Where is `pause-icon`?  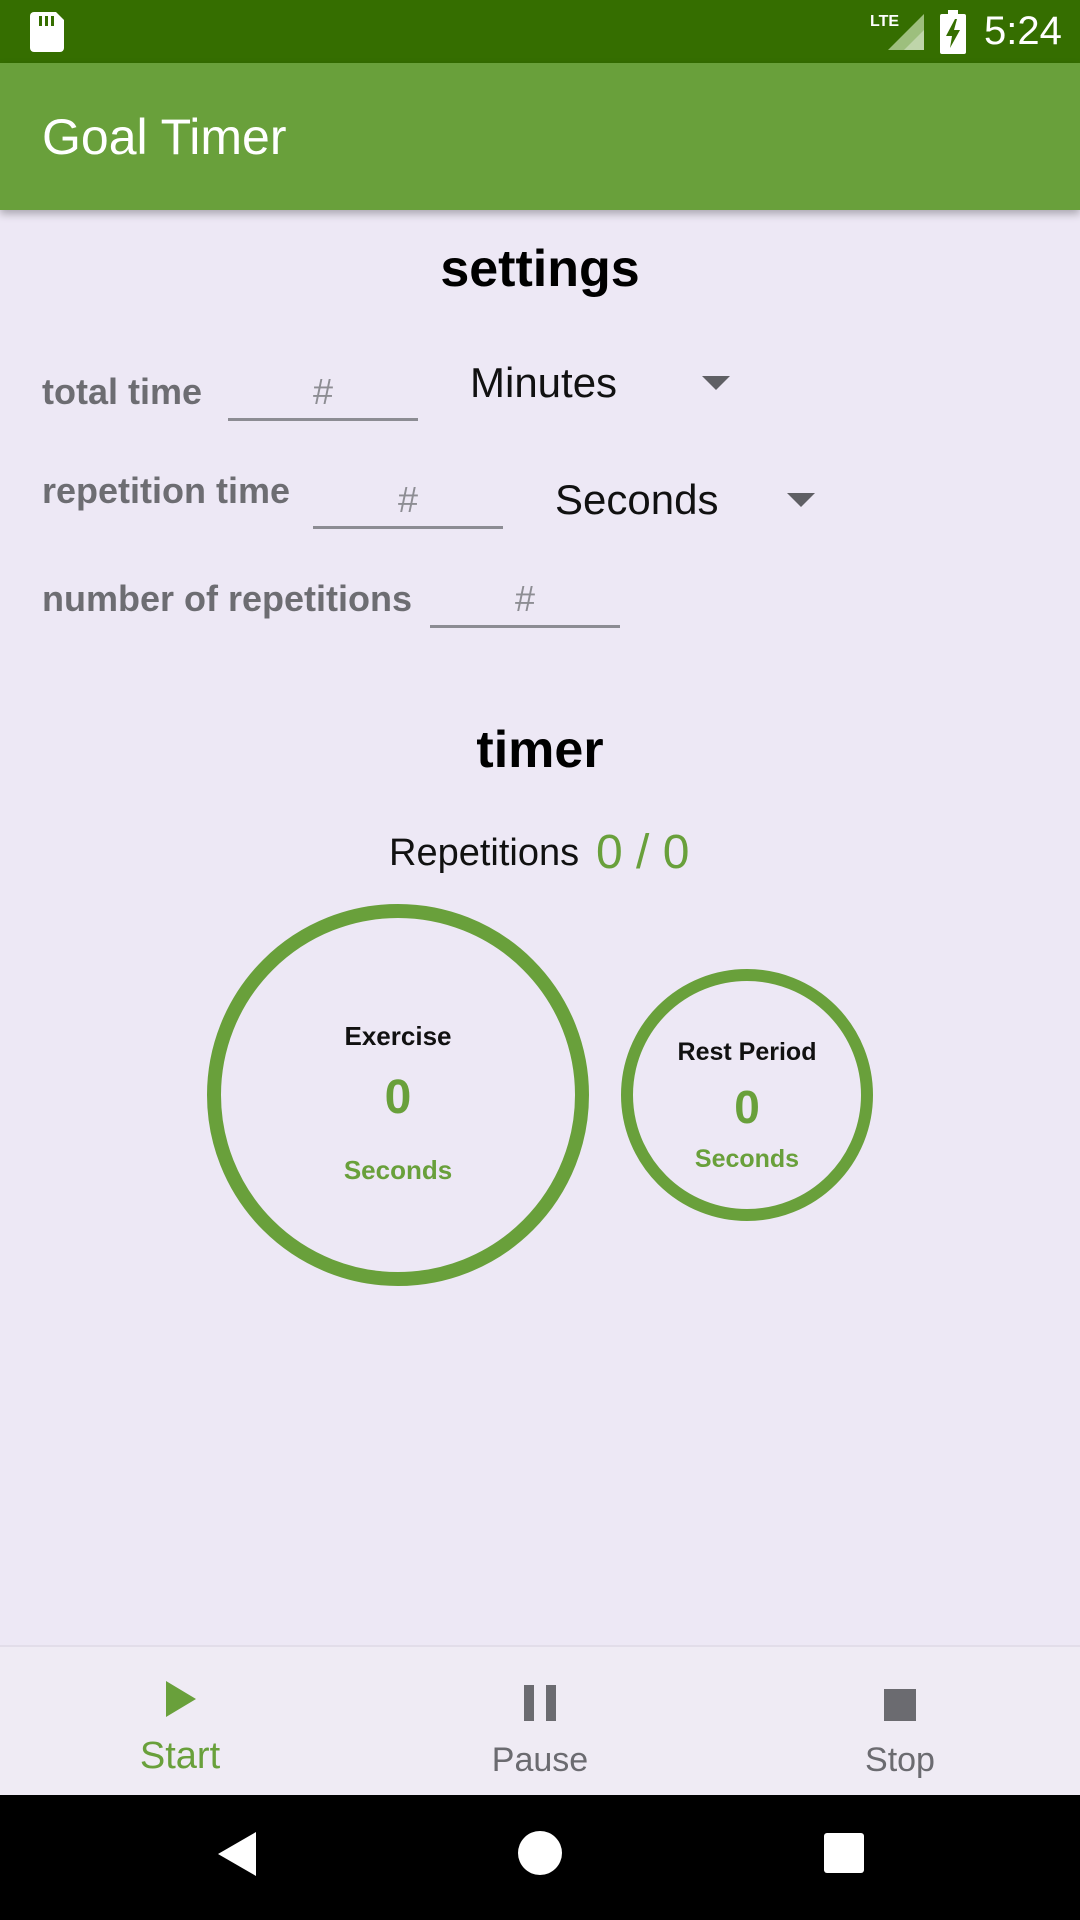
pause-icon is located at coordinates (540, 1703).